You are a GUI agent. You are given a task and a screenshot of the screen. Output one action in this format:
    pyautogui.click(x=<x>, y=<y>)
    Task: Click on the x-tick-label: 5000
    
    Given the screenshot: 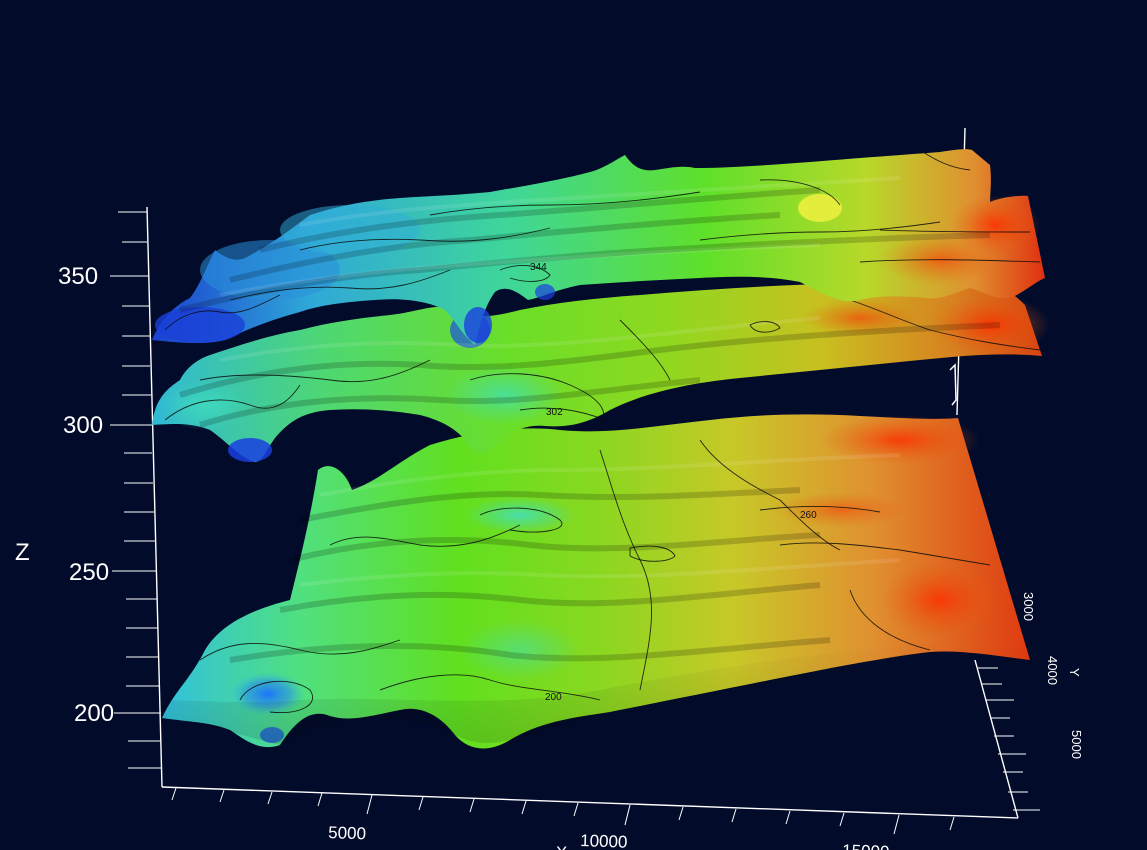 What is the action you would take?
    pyautogui.click(x=347, y=833)
    